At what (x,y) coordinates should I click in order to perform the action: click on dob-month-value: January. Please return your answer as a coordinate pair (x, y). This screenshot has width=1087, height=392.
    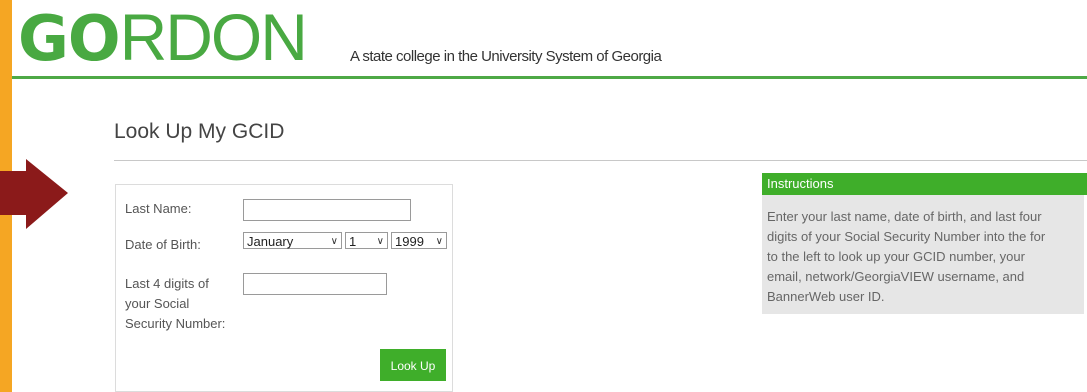
    Looking at the image, I should click on (270, 241).